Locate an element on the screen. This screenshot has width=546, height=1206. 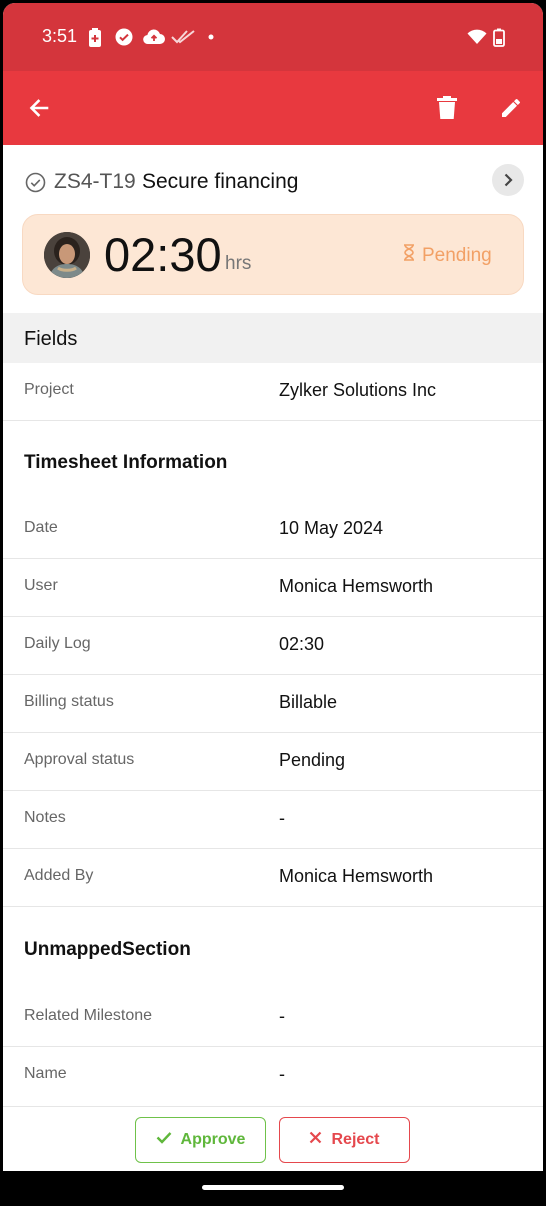
field-label: User is located at coordinates (41, 585).